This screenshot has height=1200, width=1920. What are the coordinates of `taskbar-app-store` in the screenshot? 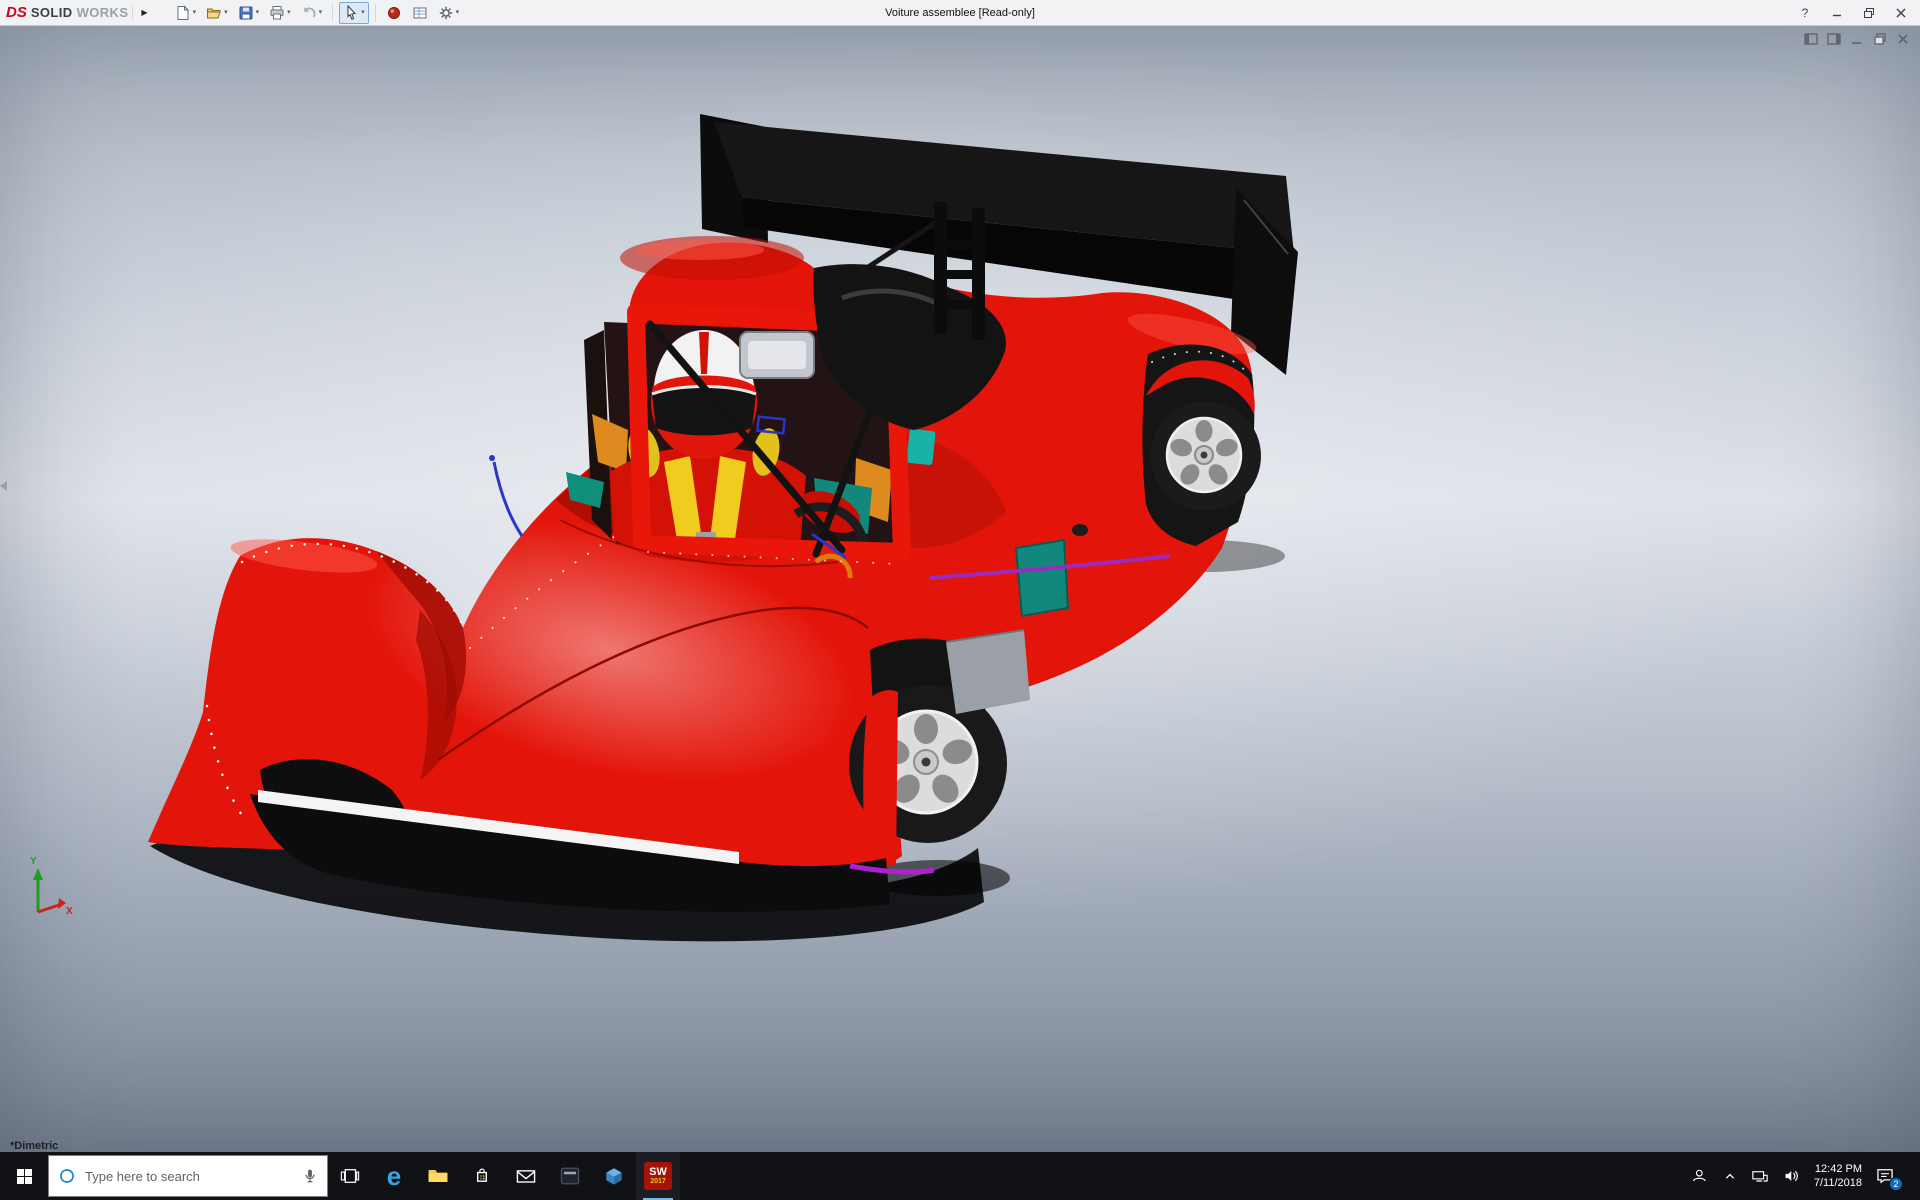 It's located at (482, 1176).